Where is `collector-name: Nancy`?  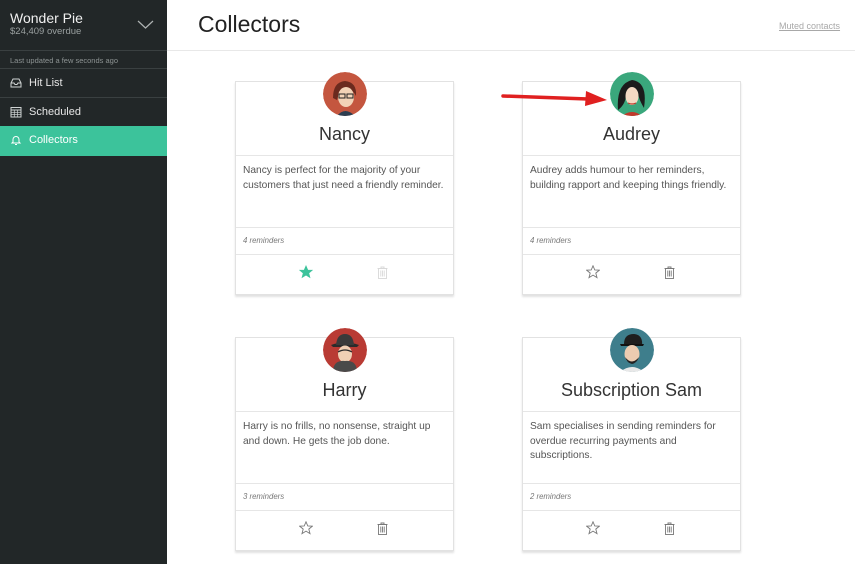
collector-name: Nancy is located at coordinates (344, 134).